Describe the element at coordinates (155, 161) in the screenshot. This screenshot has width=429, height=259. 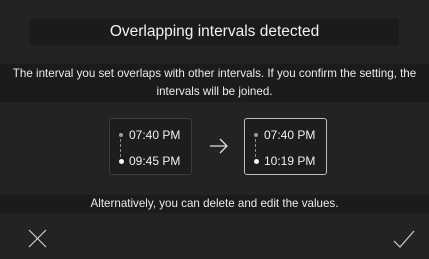
I see `current-end-time: 09:45 PM` at that location.